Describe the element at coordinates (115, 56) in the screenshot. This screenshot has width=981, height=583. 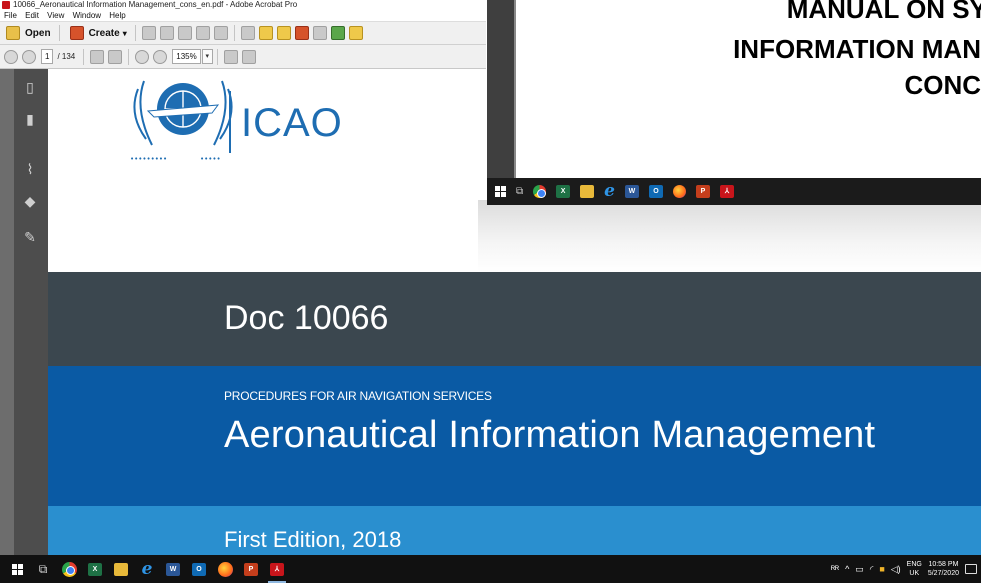
I see `hand-tool-icon` at that location.